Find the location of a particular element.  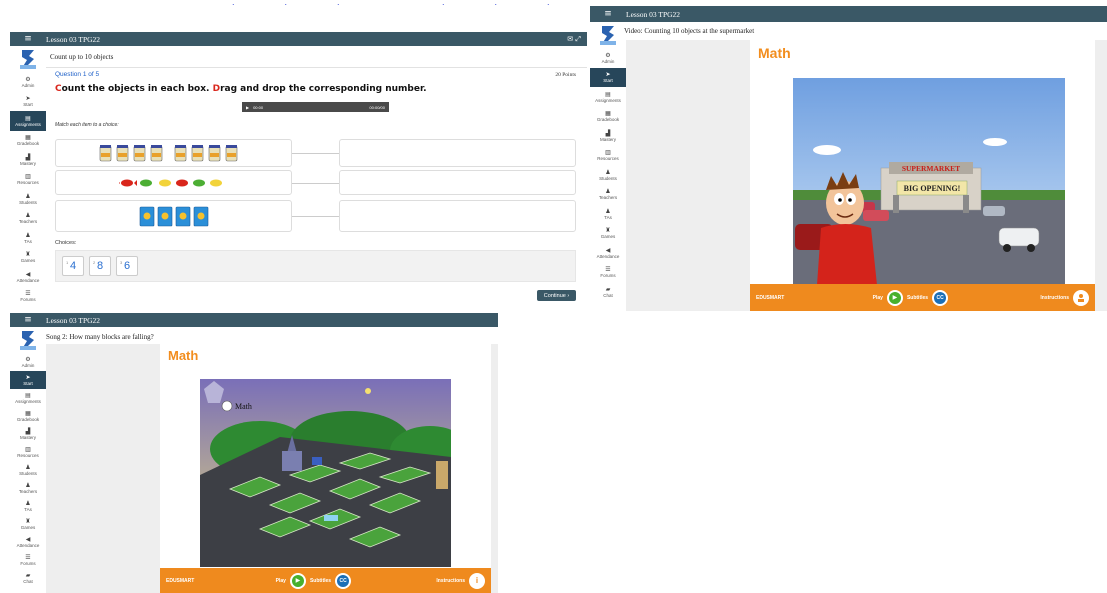

continue-button: Continue › is located at coordinates (556, 295).